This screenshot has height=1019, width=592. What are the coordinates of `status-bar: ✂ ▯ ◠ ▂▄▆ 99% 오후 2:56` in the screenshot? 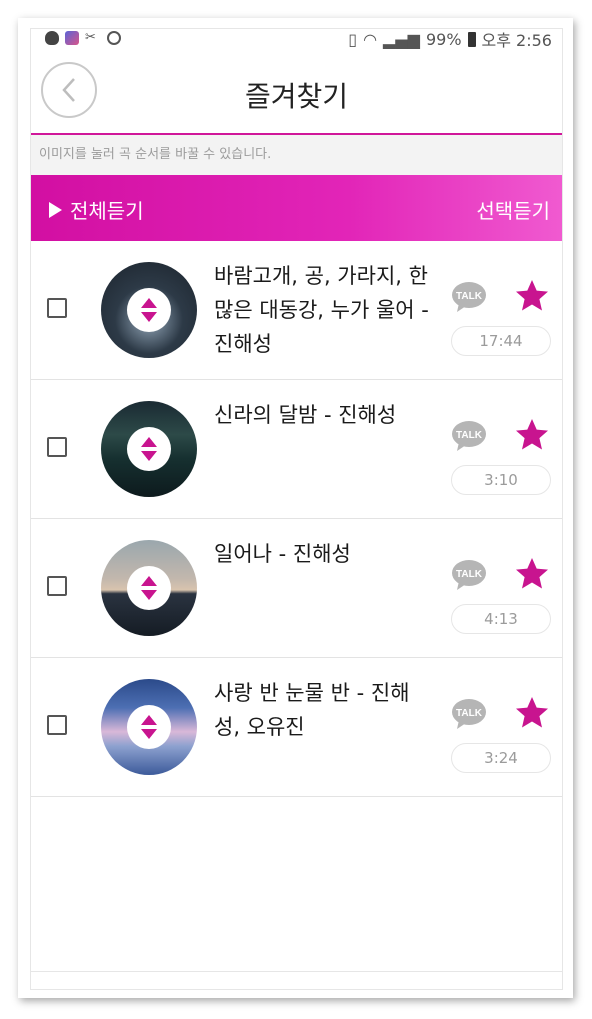 It's located at (296, 40).